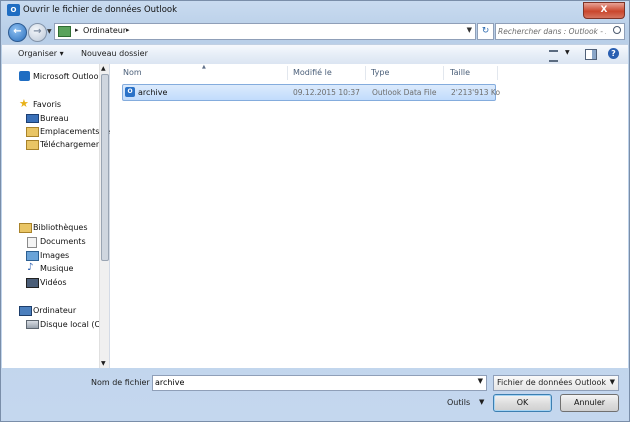 Image resolution: width=630 pixels, height=422 pixels. Describe the element at coordinates (32, 242) in the screenshot. I see `documents-icon` at that location.